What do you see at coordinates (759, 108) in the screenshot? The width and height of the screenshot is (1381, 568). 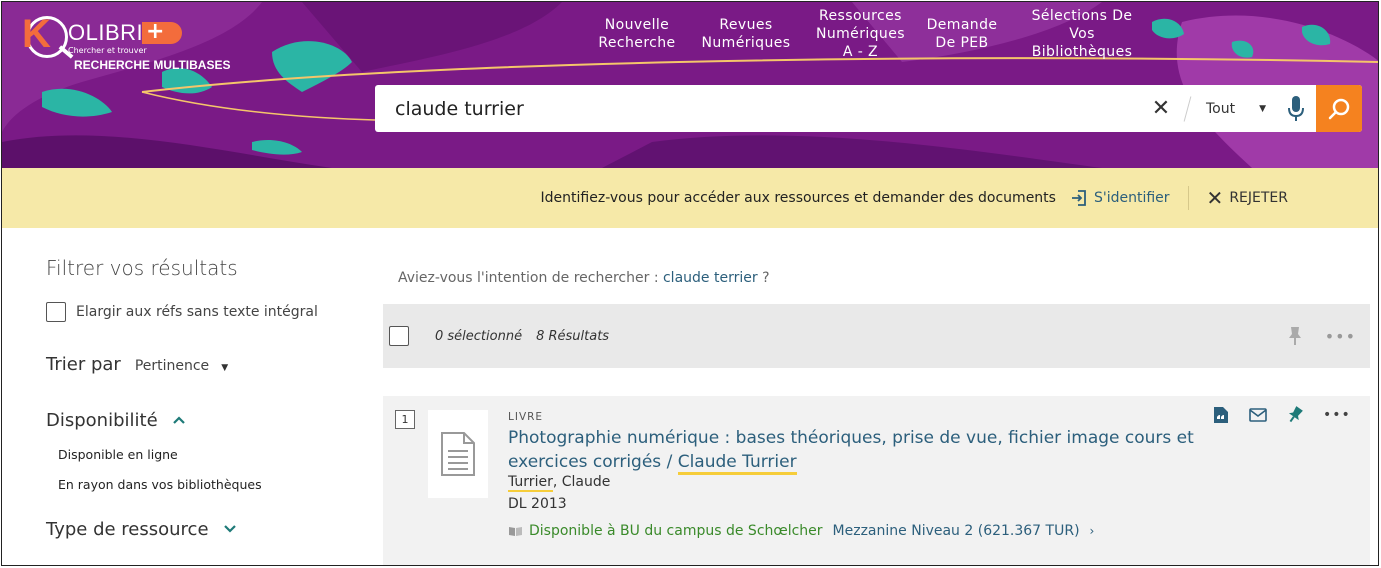 I see `search-input` at bounding box center [759, 108].